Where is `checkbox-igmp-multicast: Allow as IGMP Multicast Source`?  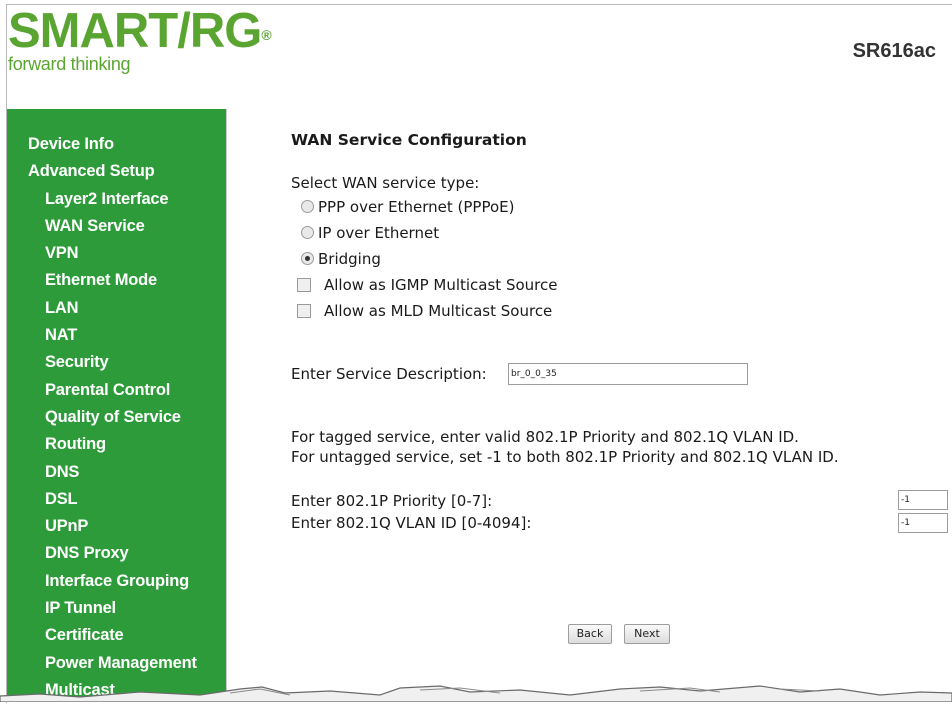 checkbox-igmp-multicast: Allow as IGMP Multicast Source is located at coordinates (424, 285).